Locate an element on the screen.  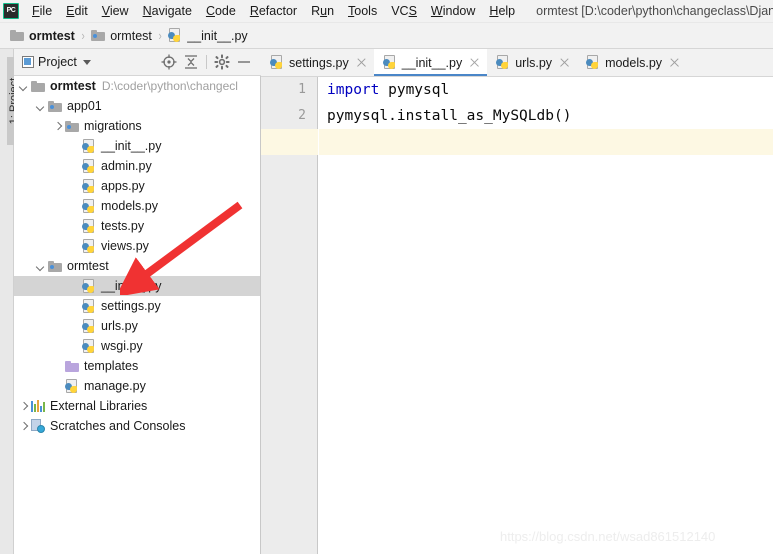
tree-row-path: D:\coder\python\changecl is located at coordinates (169, 86).